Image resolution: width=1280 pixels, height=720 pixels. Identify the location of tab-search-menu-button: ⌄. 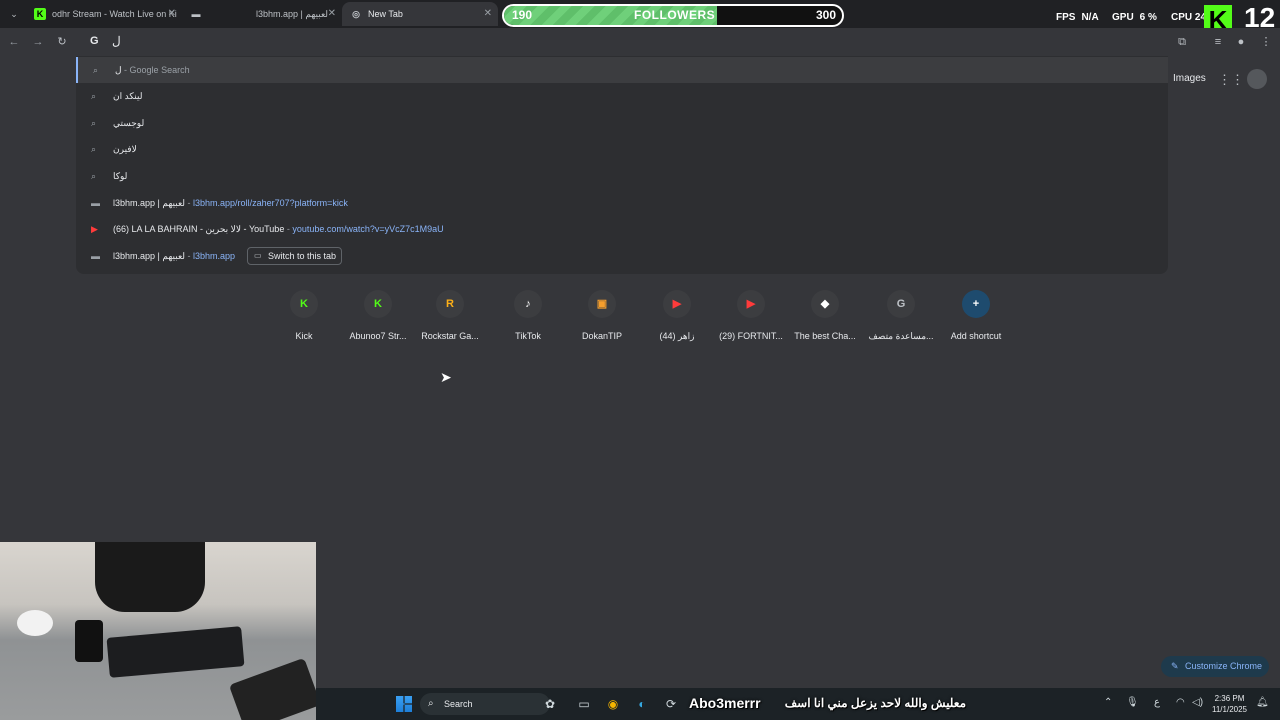
(14, 14).